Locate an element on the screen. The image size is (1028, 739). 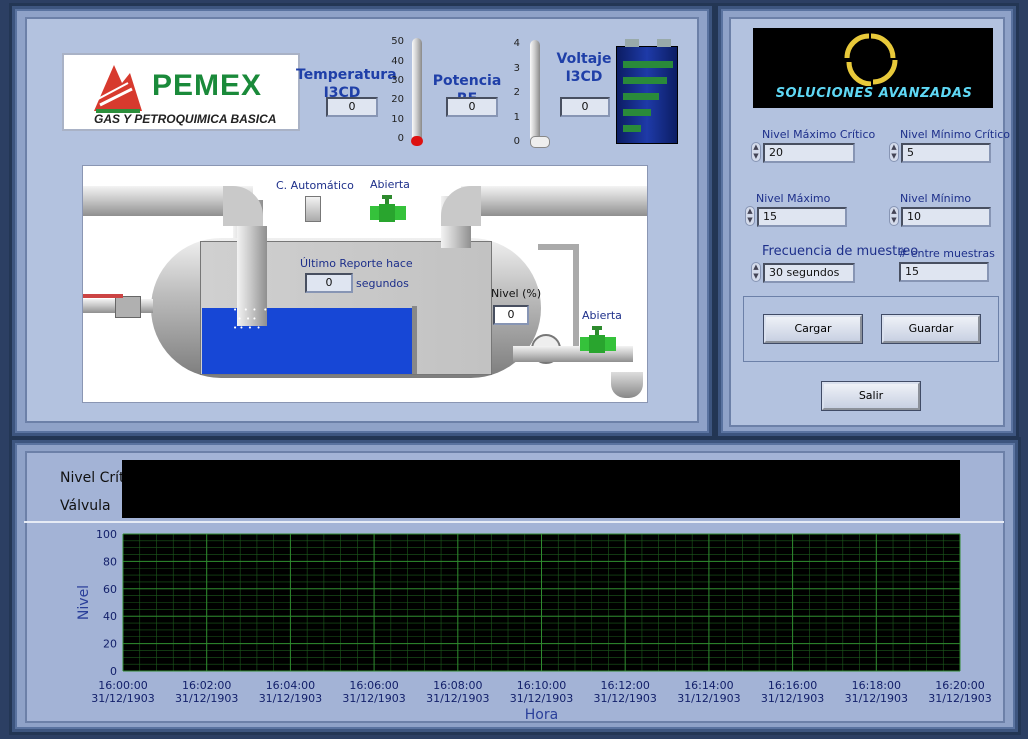
temp-tick: 40 is located at coordinates (397, 61).